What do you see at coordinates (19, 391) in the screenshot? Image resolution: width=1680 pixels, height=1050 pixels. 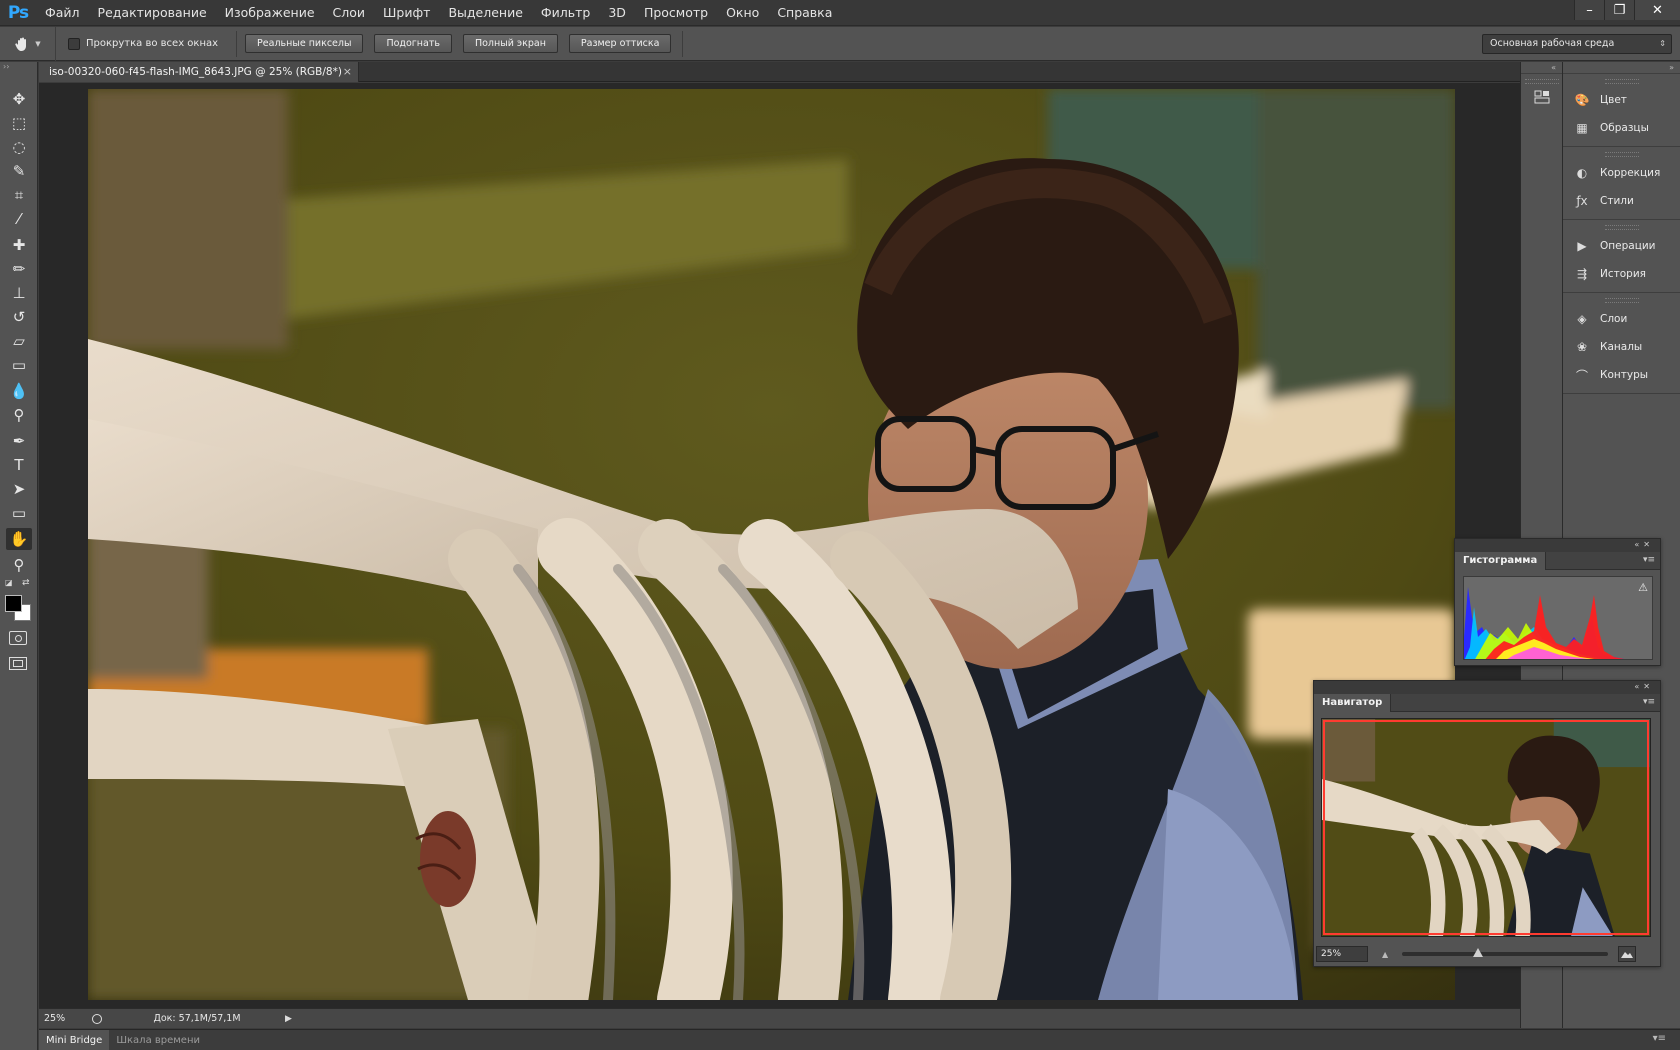 I see `blur-tool-icon: 💧` at bounding box center [19, 391].